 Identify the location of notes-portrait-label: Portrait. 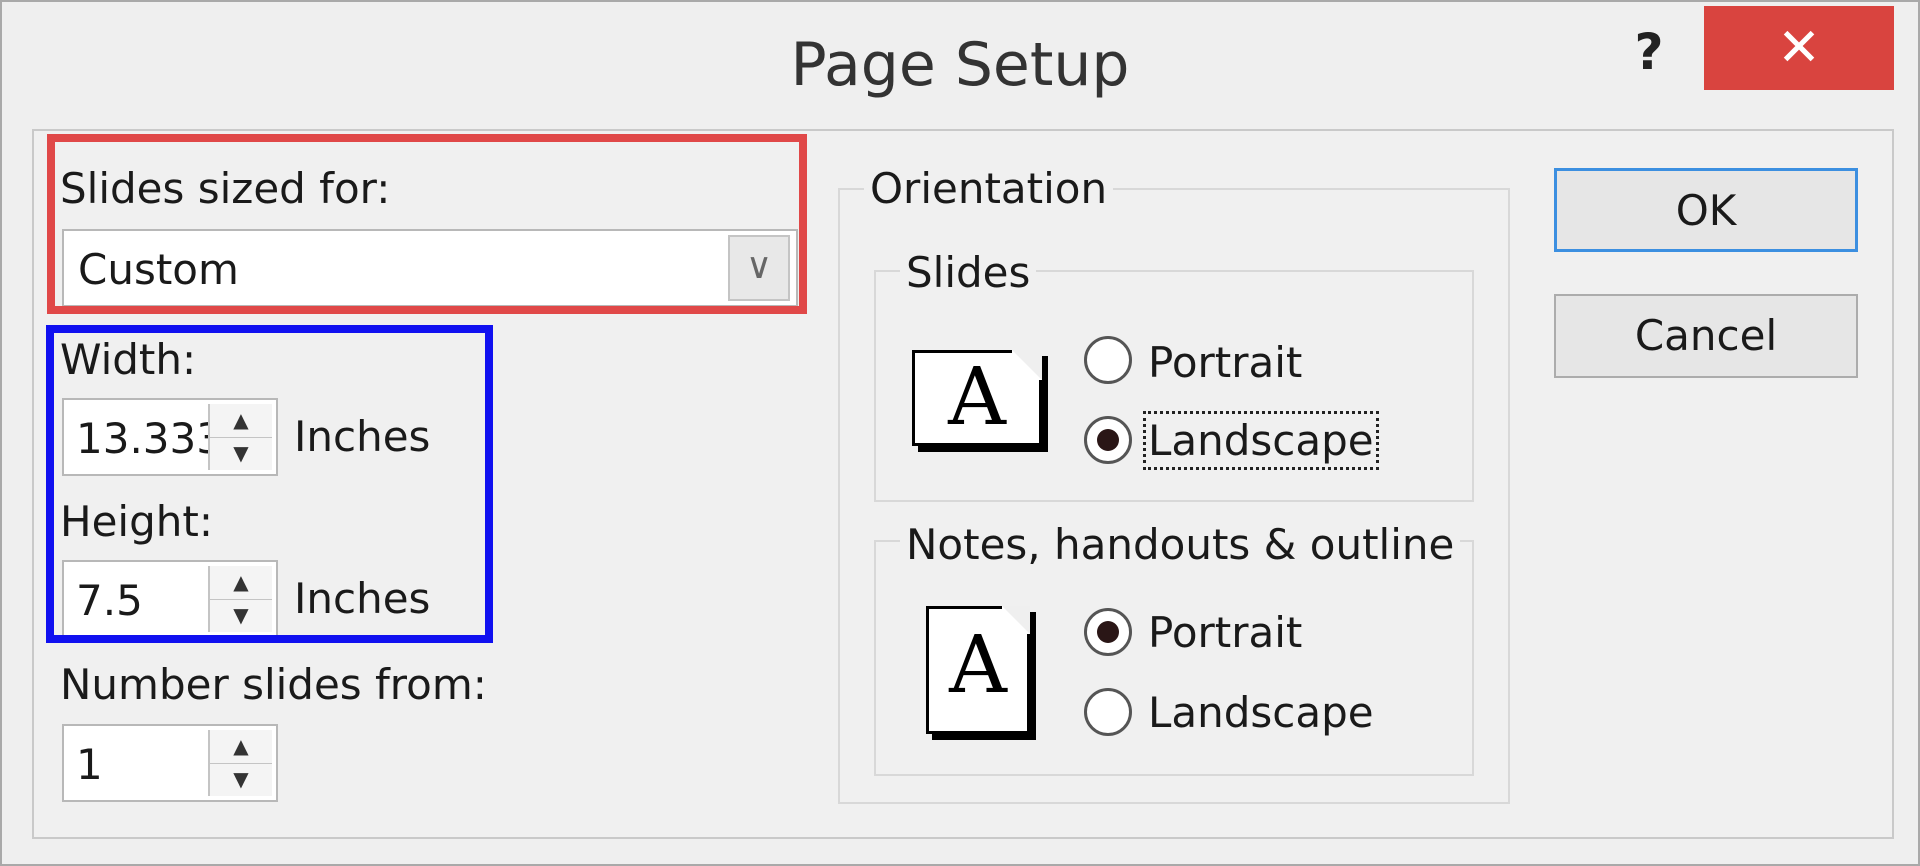
(1225, 632).